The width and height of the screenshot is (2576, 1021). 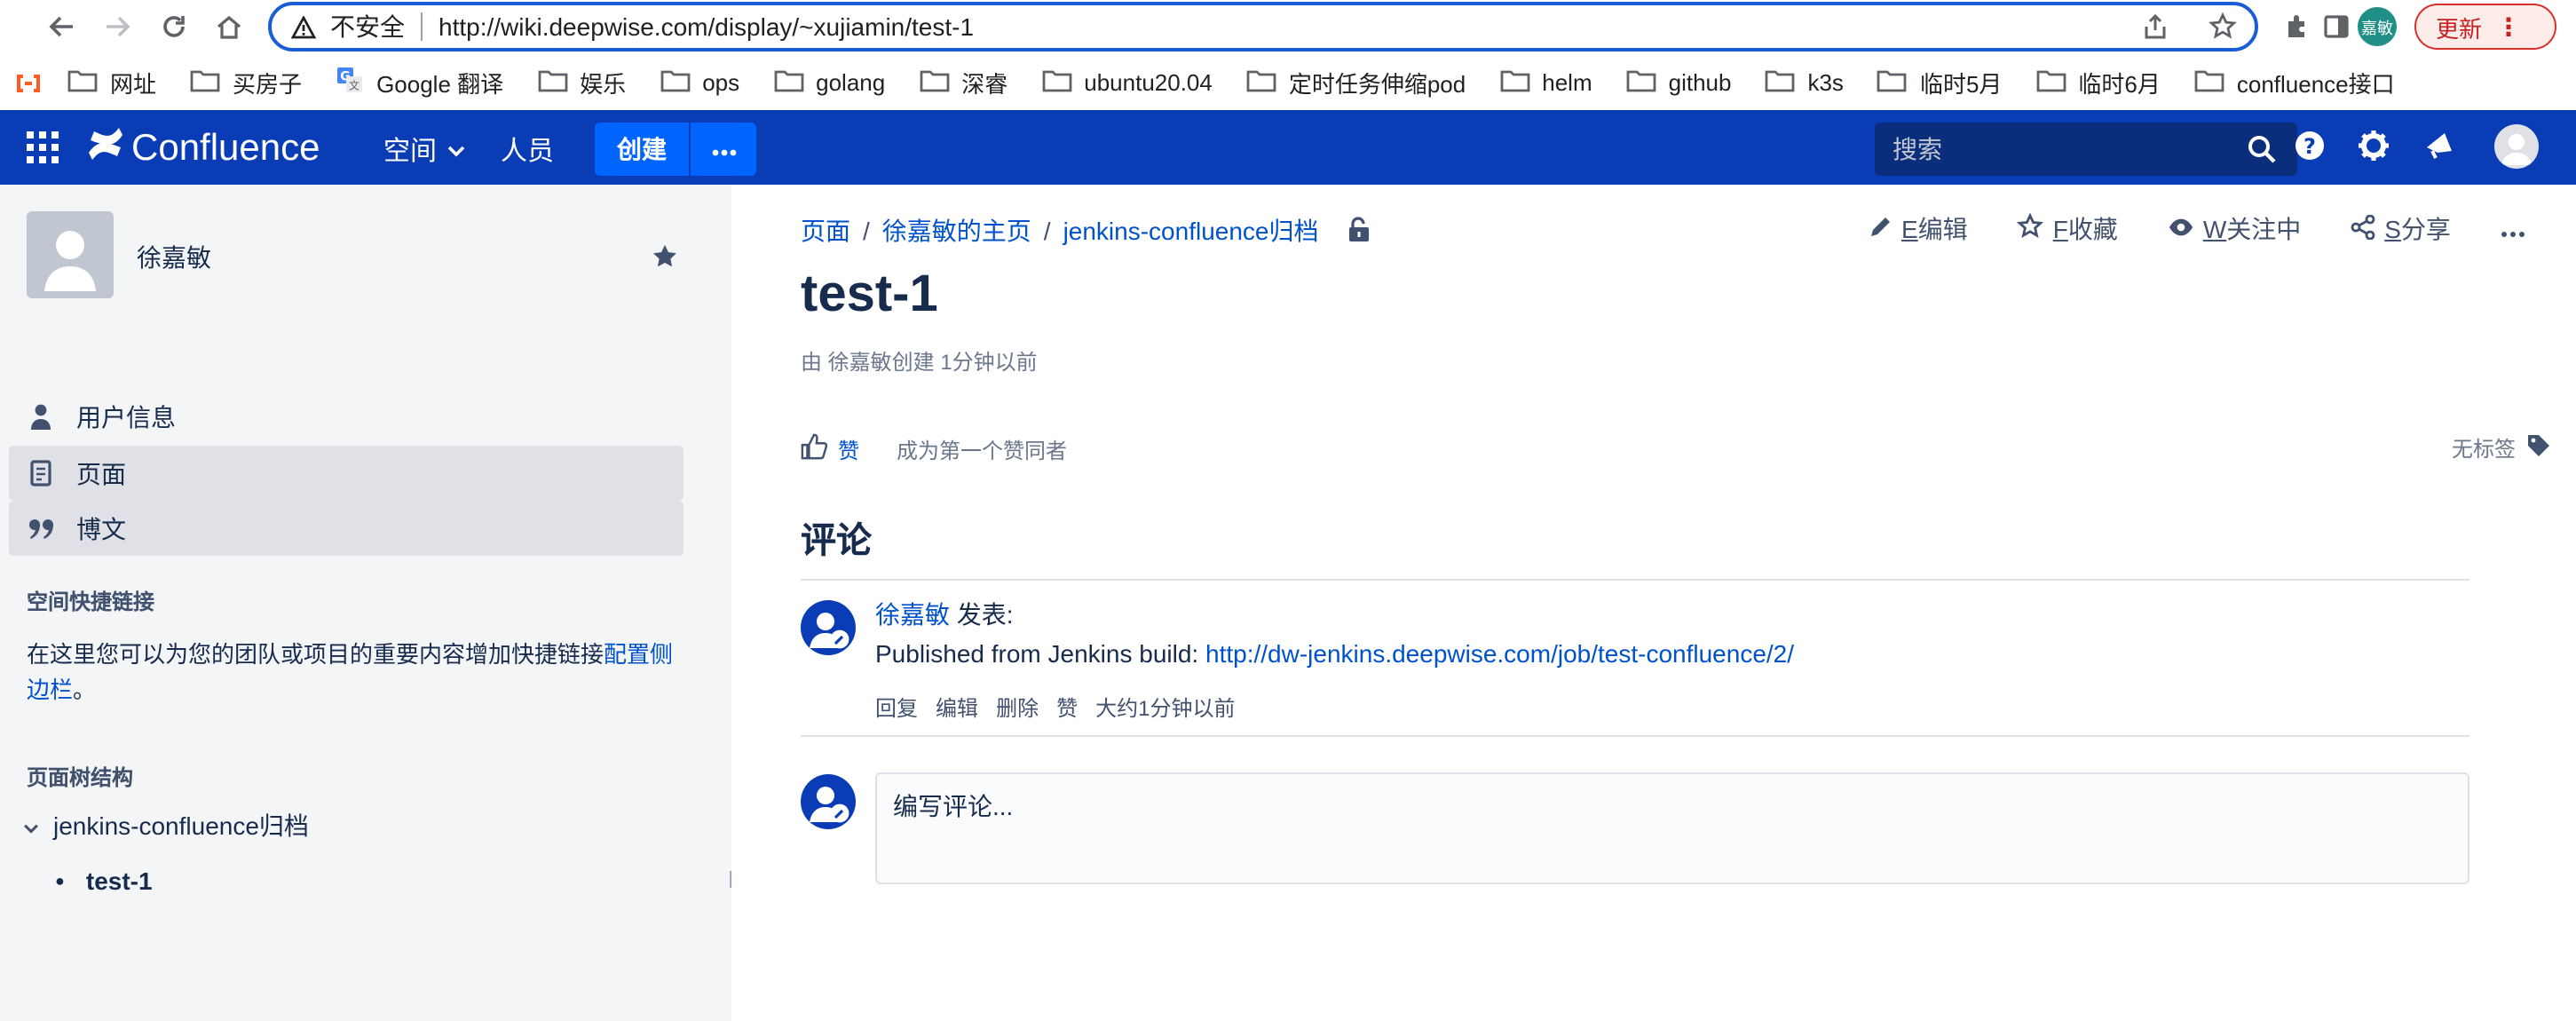 I want to click on forward-icon, so click(x=117, y=26).